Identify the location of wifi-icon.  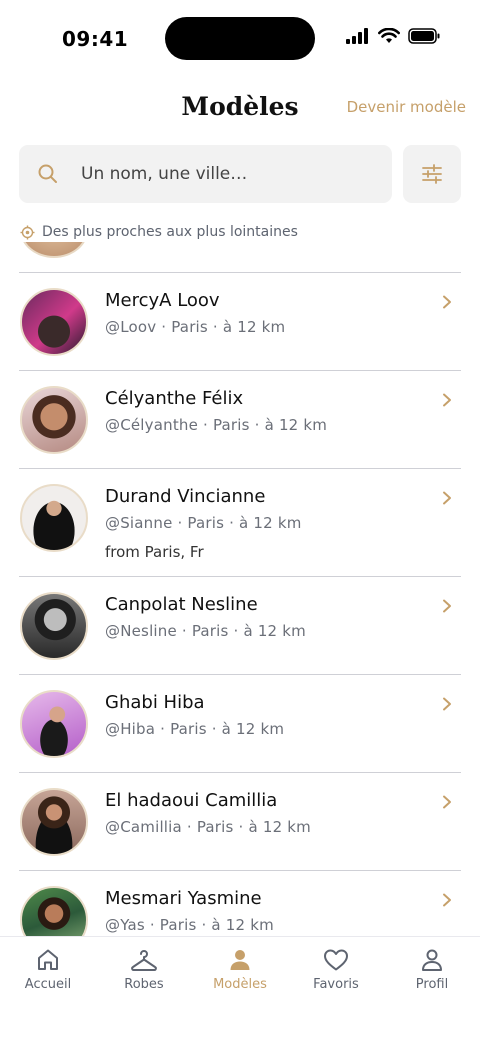
(389, 35).